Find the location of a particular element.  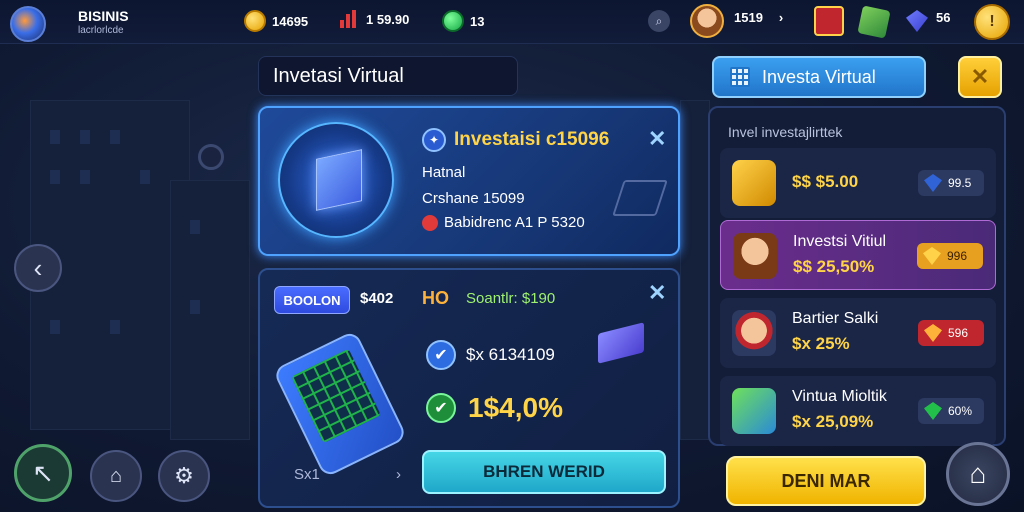

footer-label: Sx1 is located at coordinates (307, 474).